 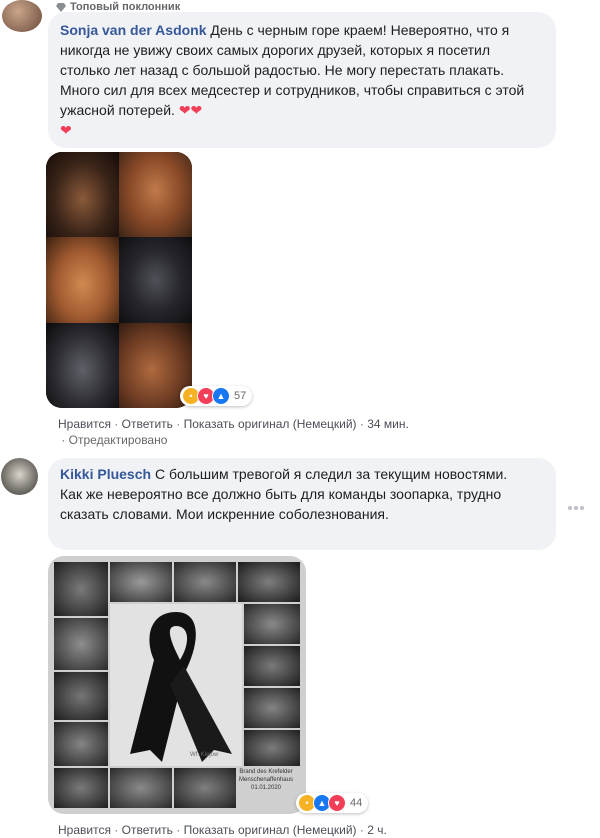 I want to click on comment-photo, so click(x=119, y=280).